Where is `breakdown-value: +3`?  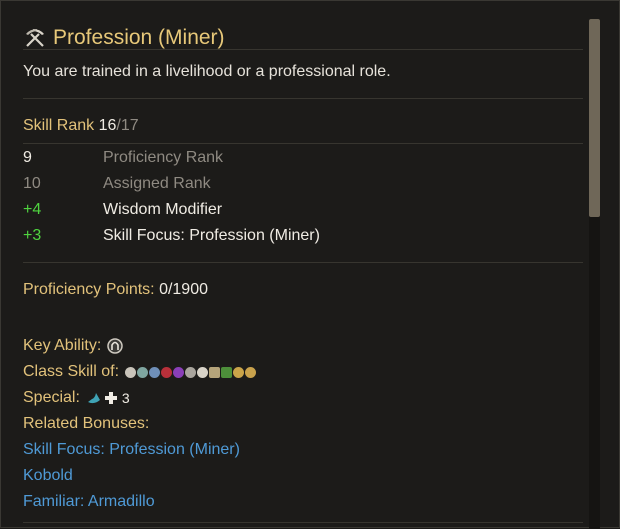 breakdown-value: +3 is located at coordinates (32, 235).